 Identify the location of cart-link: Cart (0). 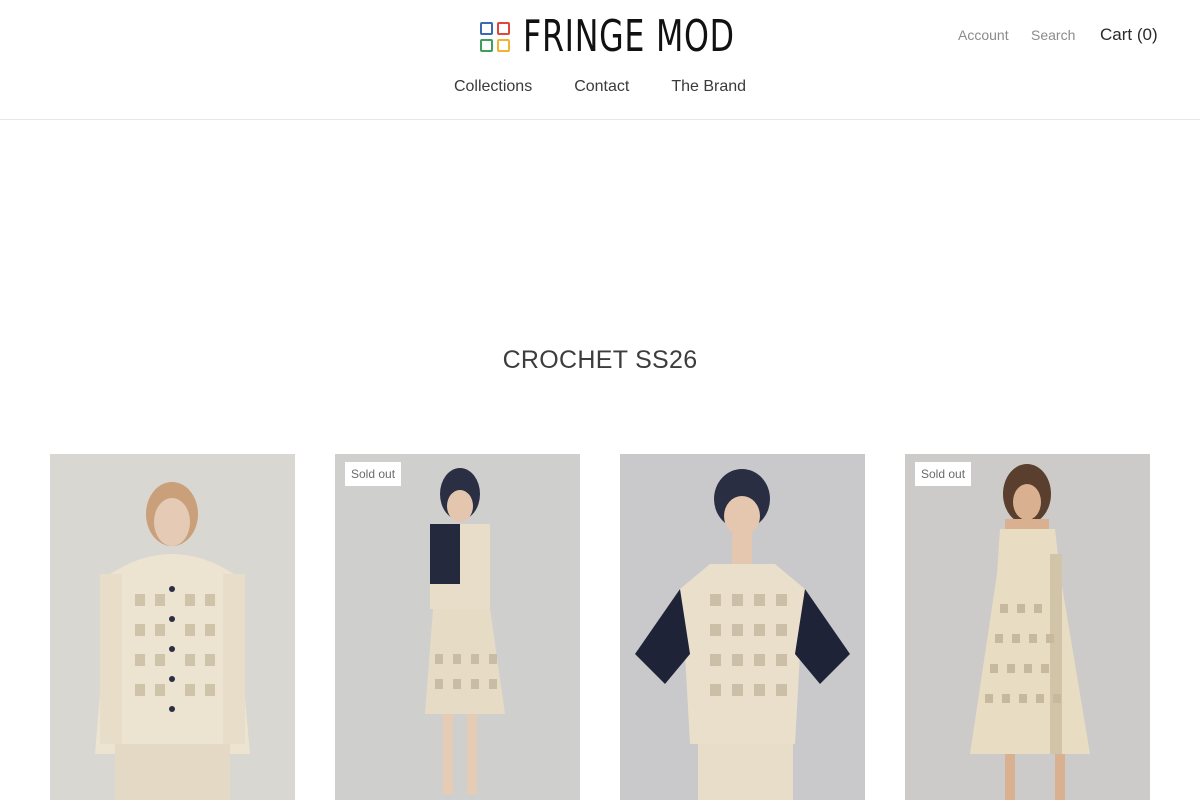
(1129, 35).